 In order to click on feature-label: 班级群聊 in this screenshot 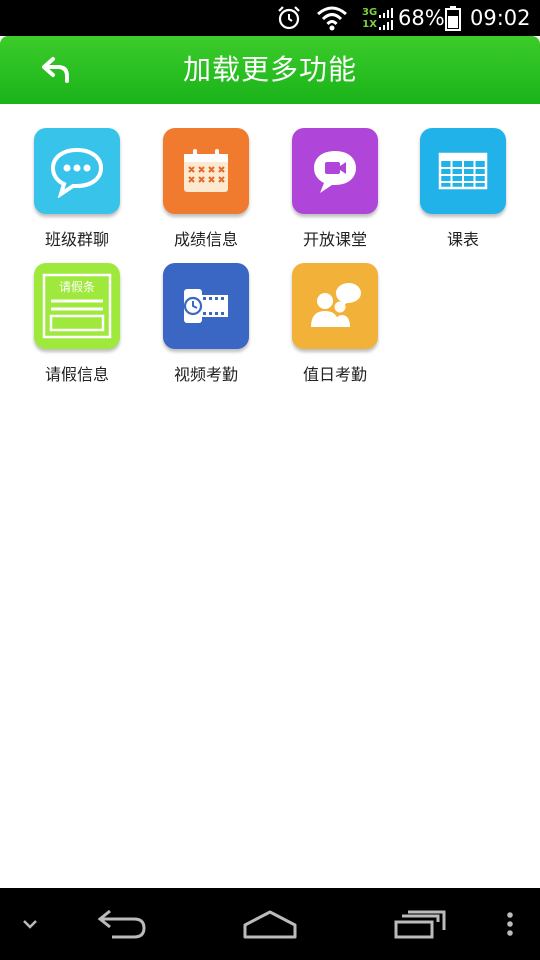, I will do `click(76, 239)`.